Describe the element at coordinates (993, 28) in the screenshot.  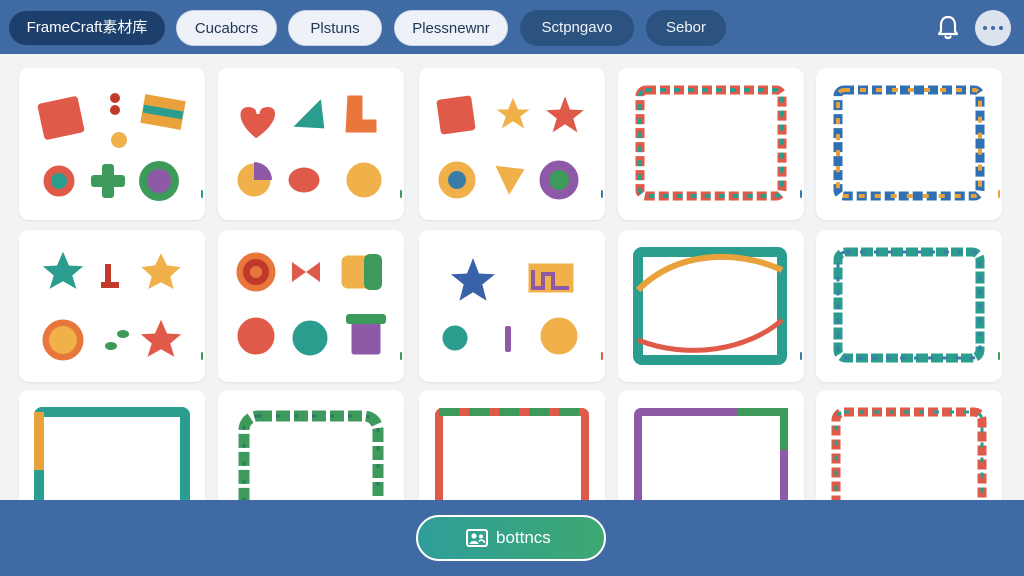
I see `more-icon` at that location.